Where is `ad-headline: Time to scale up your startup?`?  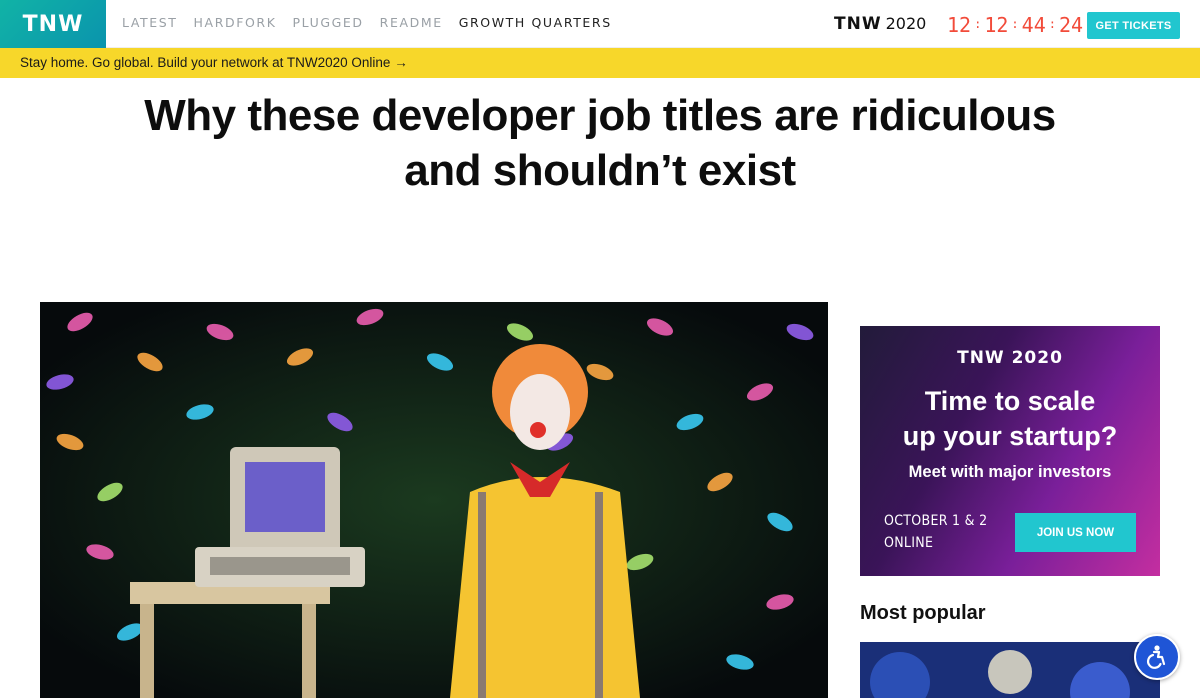 ad-headline: Time to scale up your startup? is located at coordinates (1010, 419).